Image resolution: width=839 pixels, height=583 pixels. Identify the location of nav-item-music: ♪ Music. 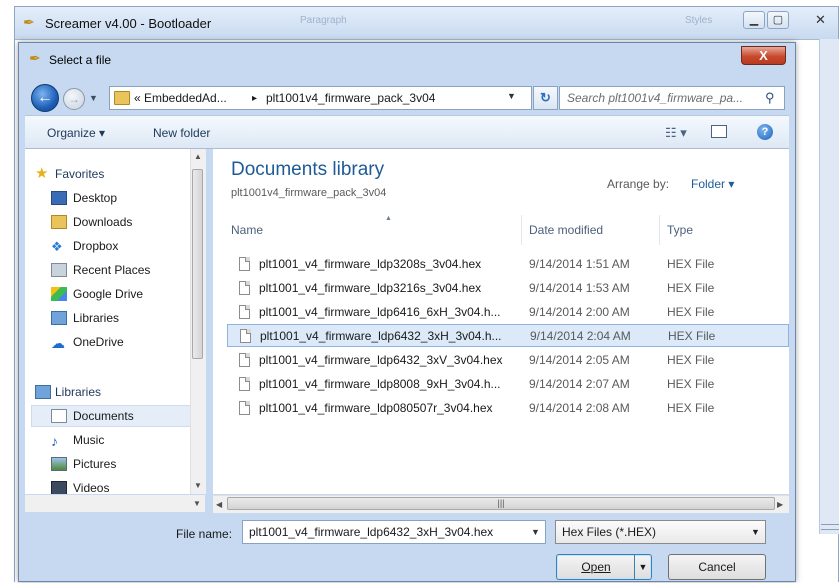
(115, 440).